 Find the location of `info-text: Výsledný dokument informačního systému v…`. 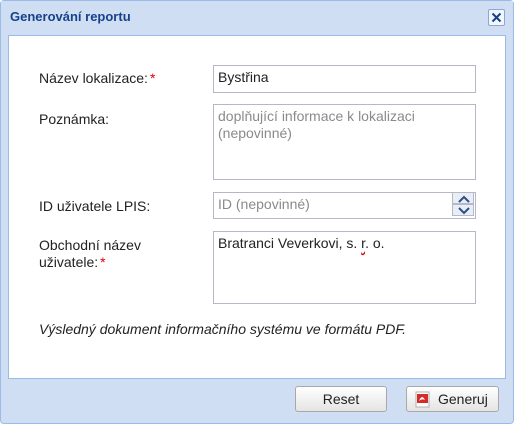

info-text: Výsledný dokument informačního systému v… is located at coordinates (223, 329).